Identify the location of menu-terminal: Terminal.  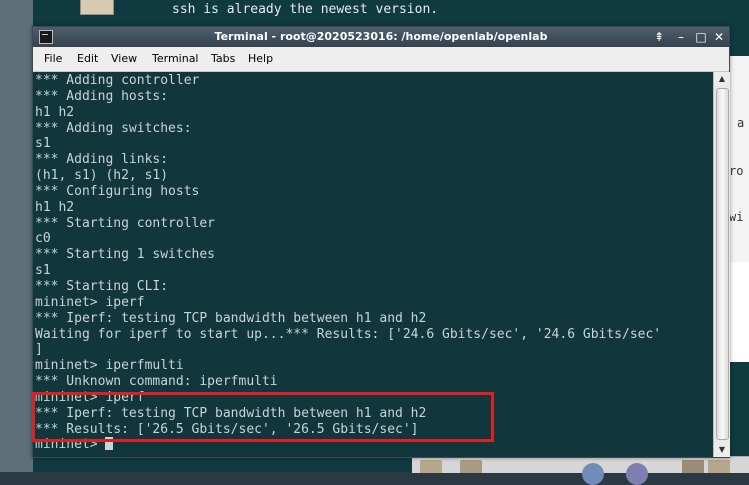
(175, 58).